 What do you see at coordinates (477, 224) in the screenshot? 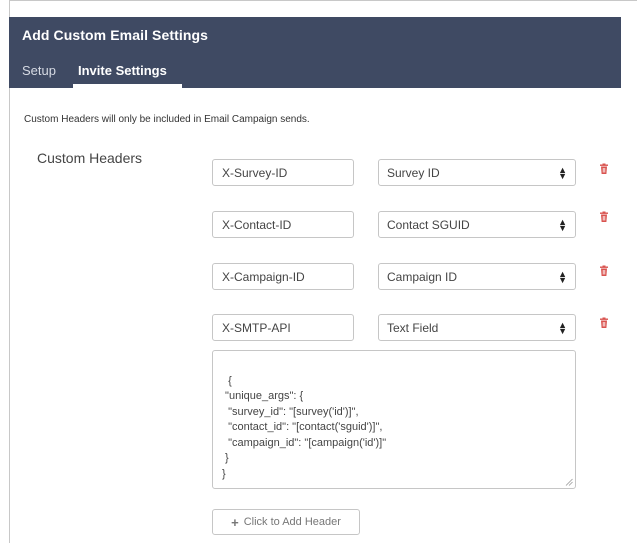
I see `header-value-select-2: Contact SGUID ▲ ▼` at bounding box center [477, 224].